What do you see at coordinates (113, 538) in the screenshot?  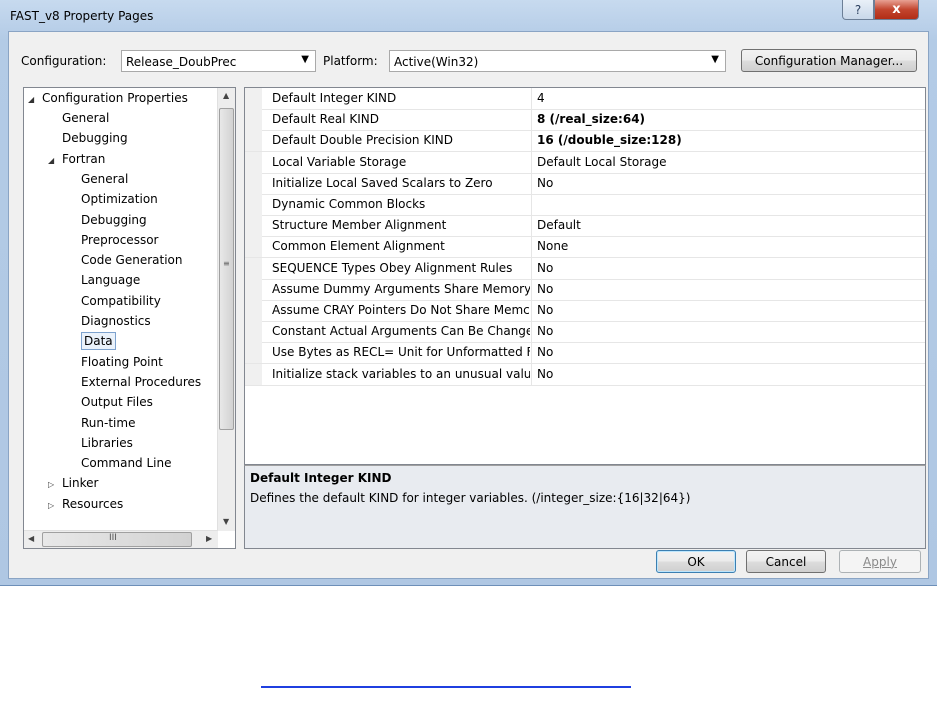 I see `grip-icon: III` at bounding box center [113, 538].